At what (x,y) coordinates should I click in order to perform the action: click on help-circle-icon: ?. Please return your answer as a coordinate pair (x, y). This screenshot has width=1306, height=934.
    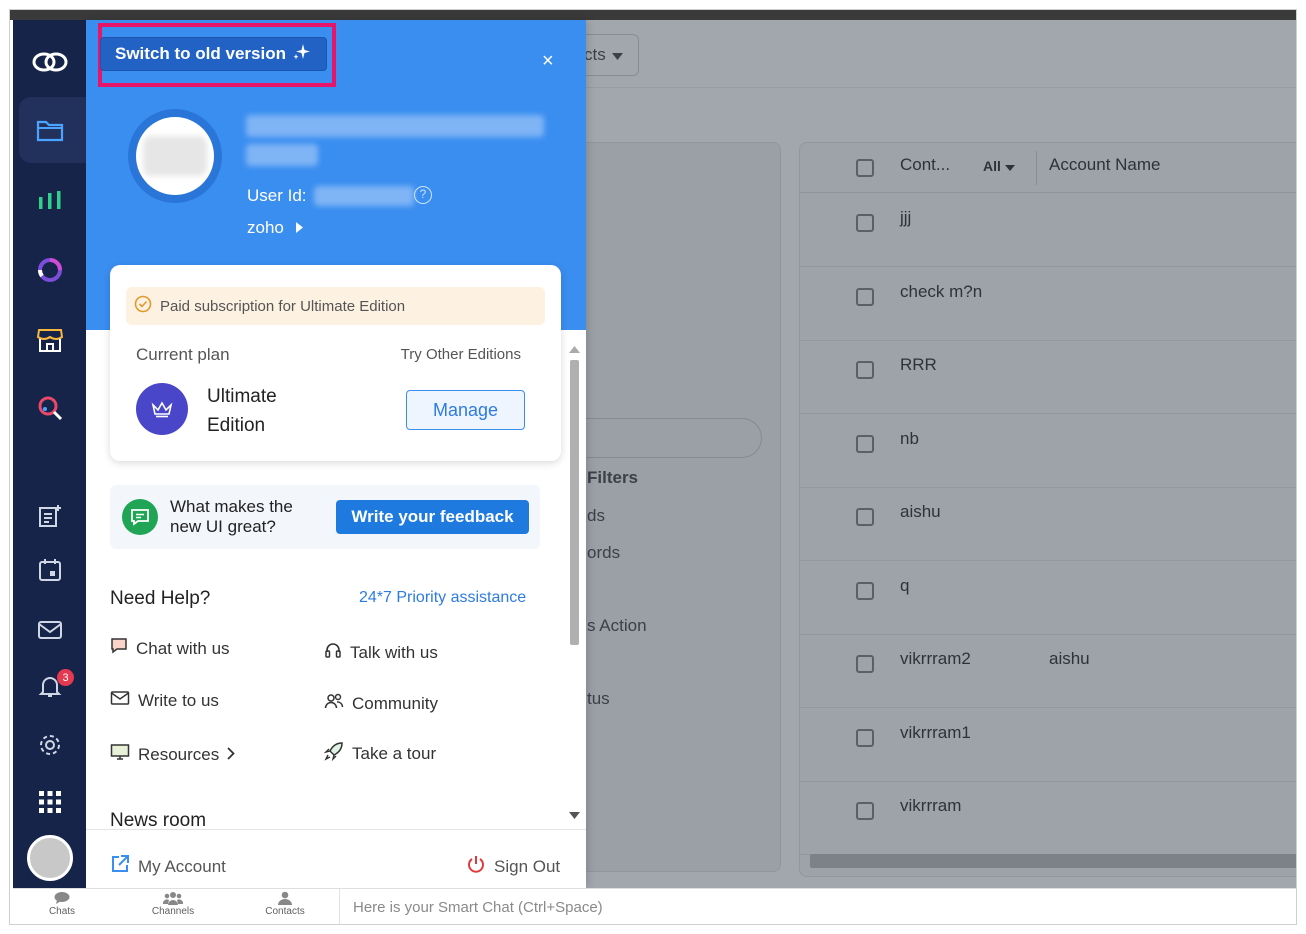
    Looking at the image, I should click on (423, 195).